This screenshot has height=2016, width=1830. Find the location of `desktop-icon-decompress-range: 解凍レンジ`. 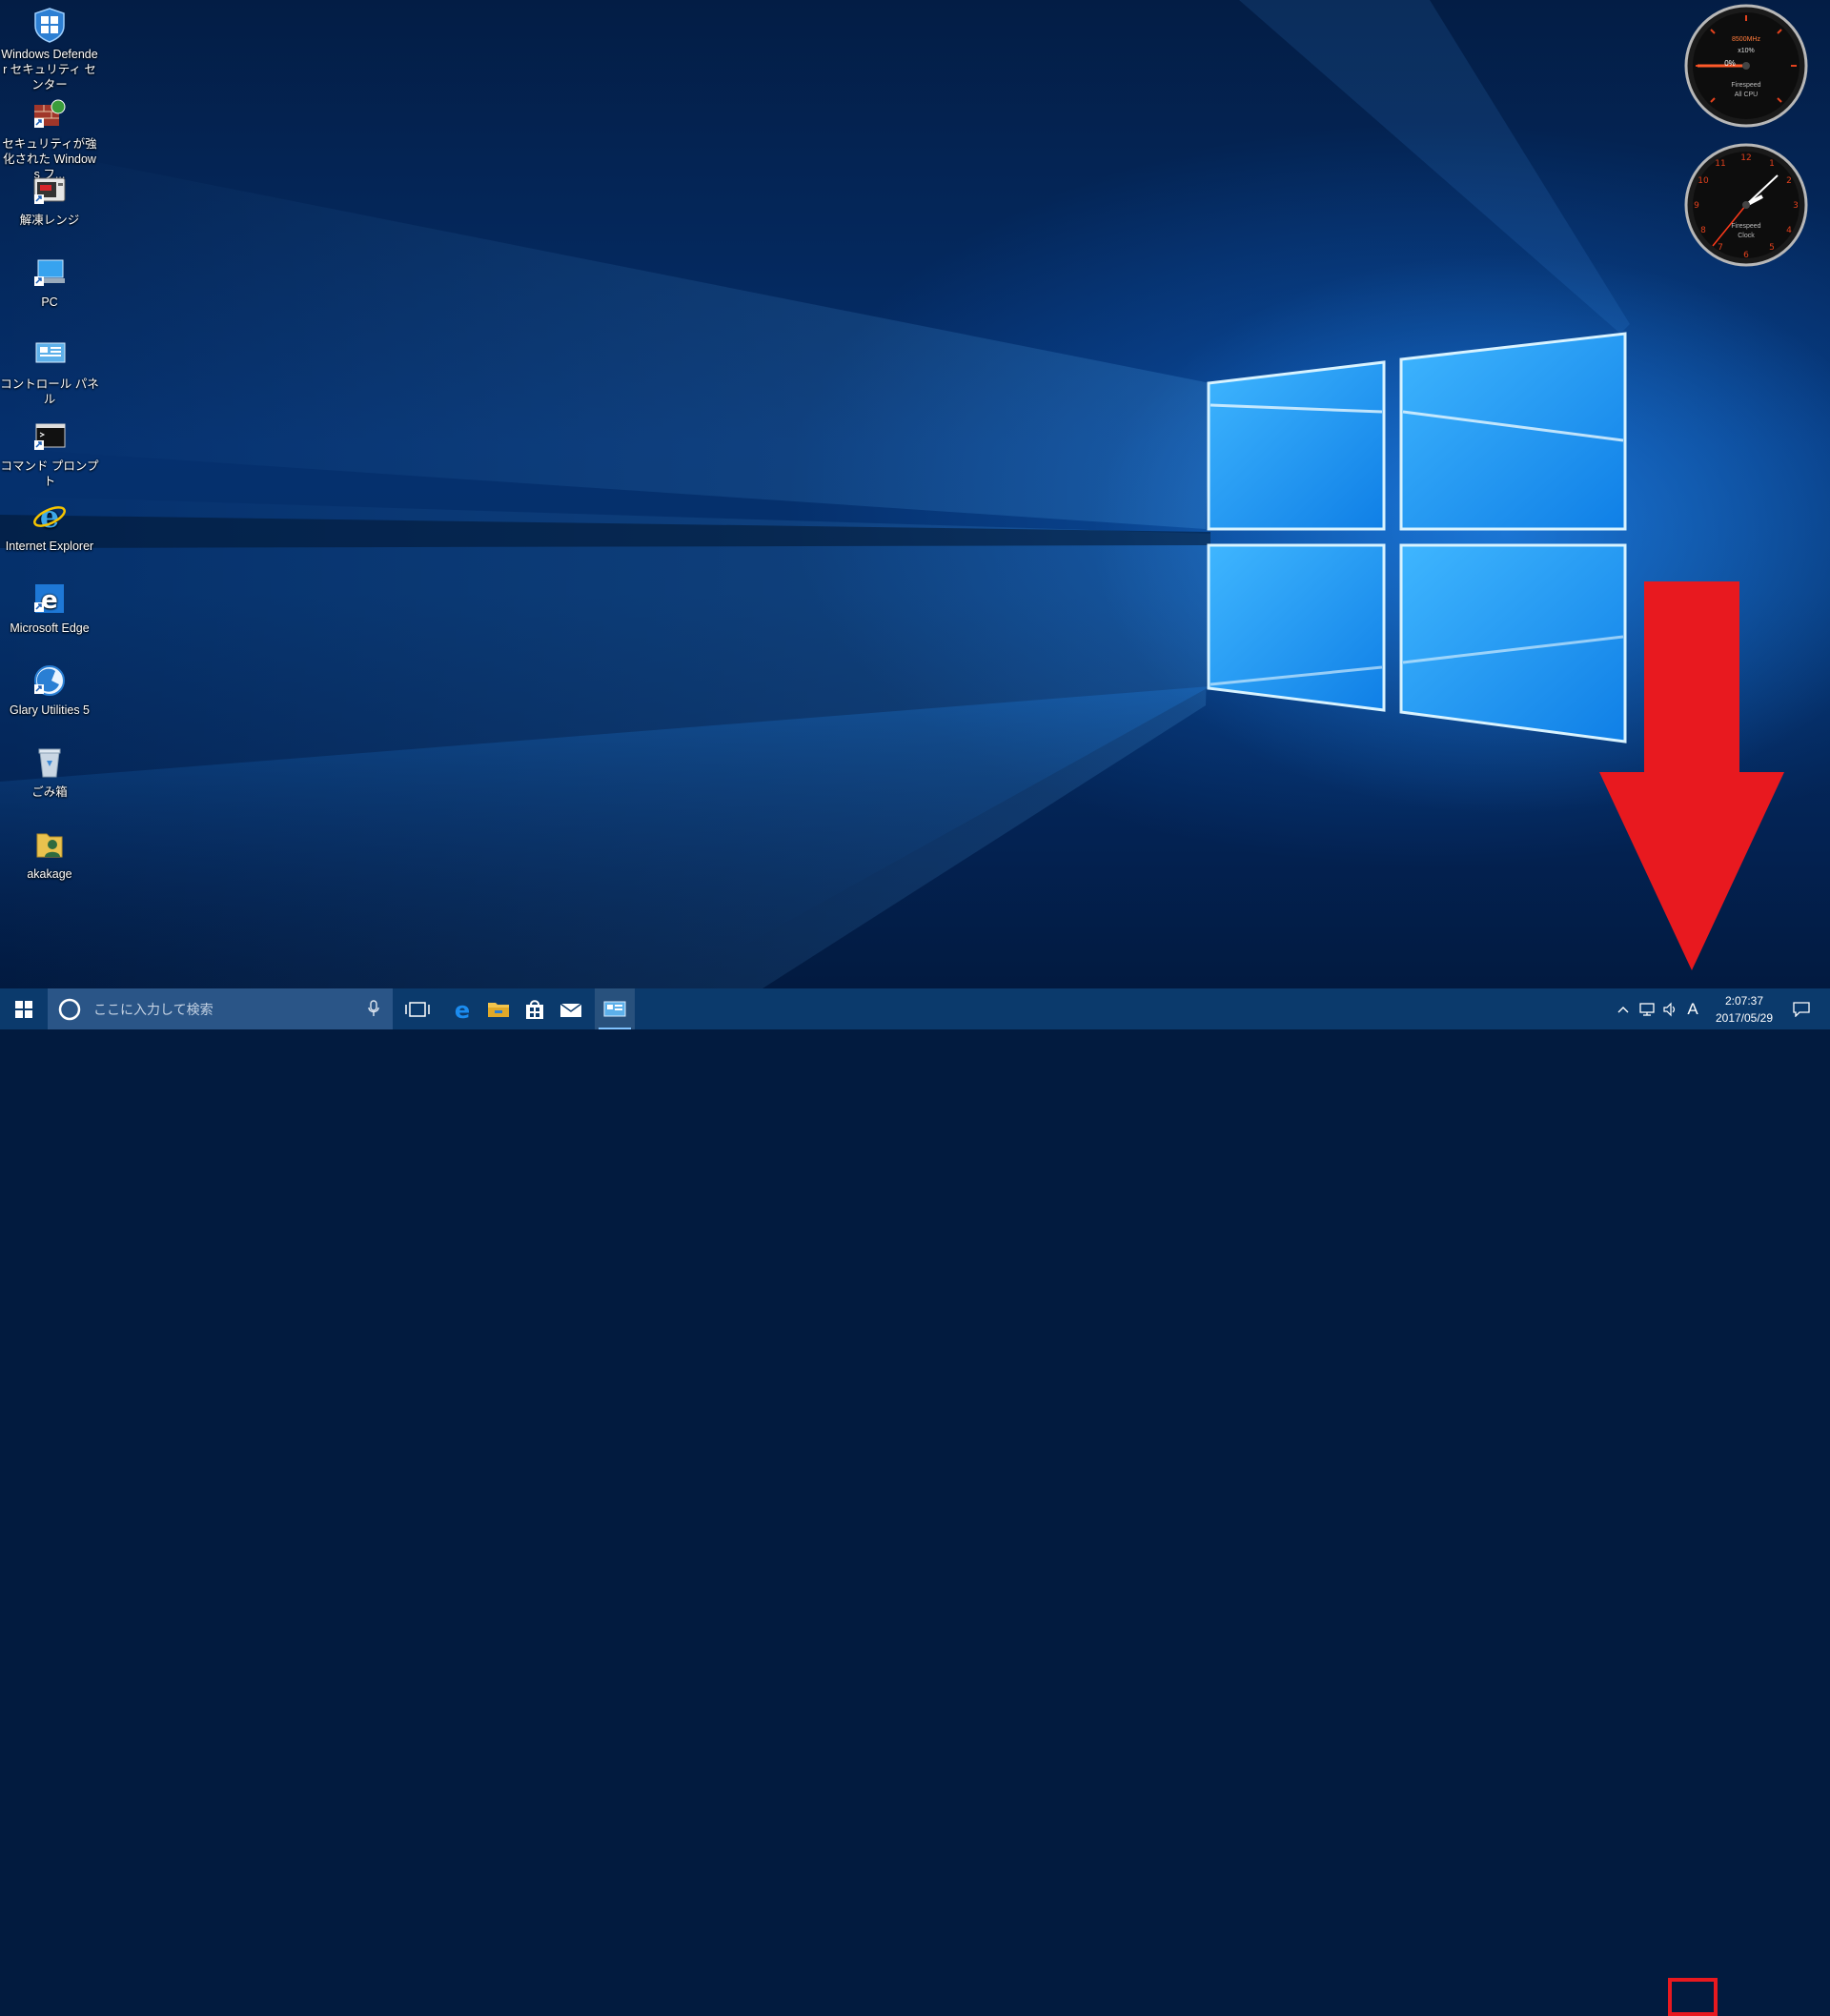

desktop-icon-decompress-range: 解凍レンジ is located at coordinates (49, 200).